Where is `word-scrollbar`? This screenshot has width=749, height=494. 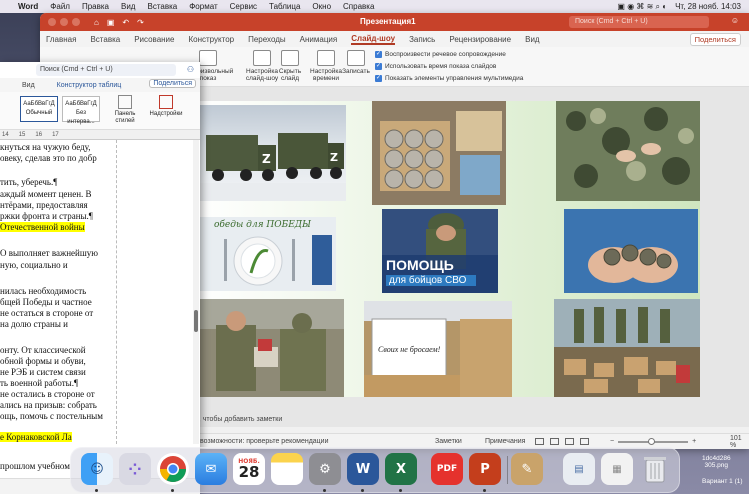 word-scrollbar is located at coordinates (196, 292).